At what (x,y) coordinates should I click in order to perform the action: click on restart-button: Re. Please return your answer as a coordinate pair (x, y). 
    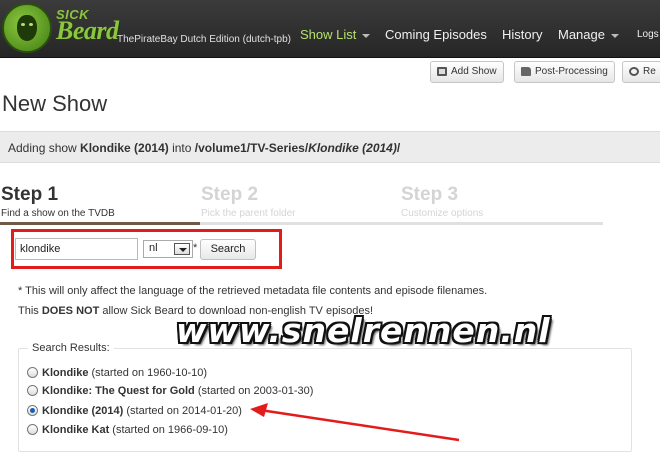
    Looking at the image, I should click on (641, 72).